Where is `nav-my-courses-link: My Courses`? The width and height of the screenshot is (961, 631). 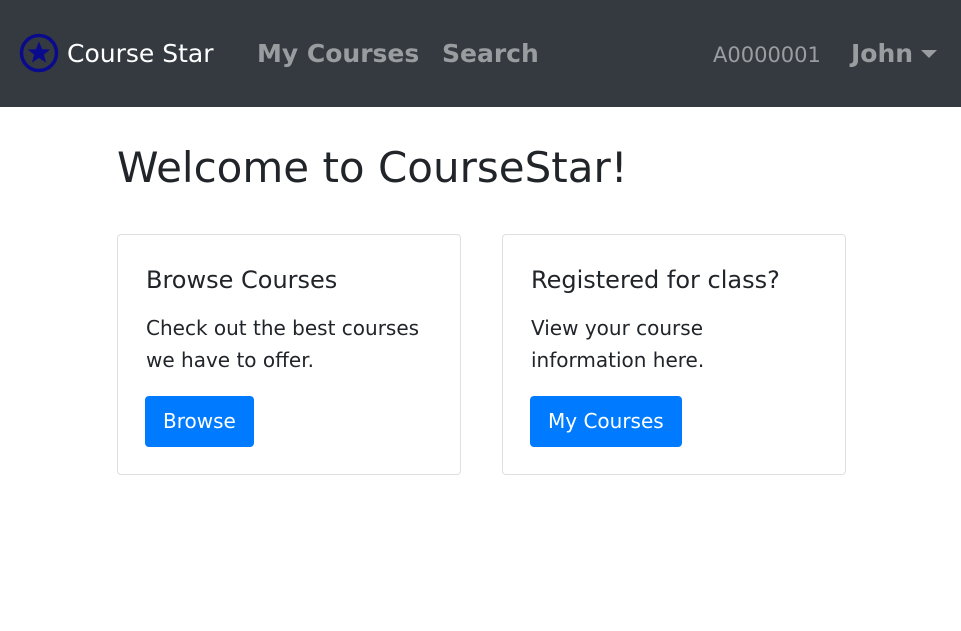
nav-my-courses-link: My Courses is located at coordinates (338, 54).